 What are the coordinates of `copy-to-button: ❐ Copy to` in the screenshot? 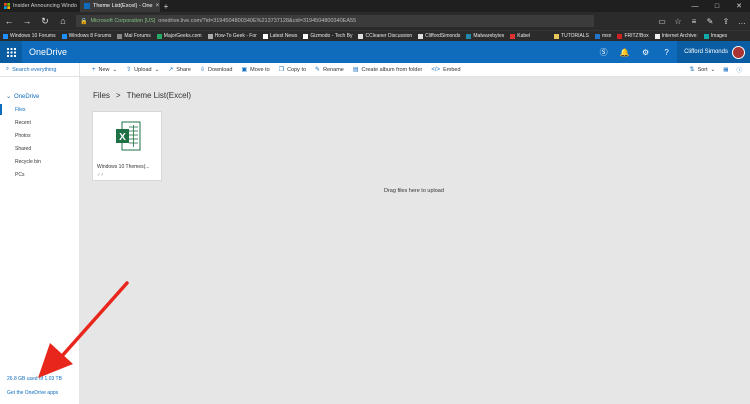 It's located at (292, 70).